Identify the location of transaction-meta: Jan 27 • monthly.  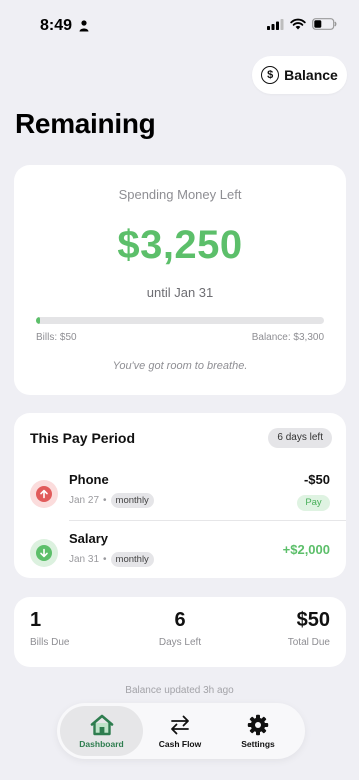
(111, 500).